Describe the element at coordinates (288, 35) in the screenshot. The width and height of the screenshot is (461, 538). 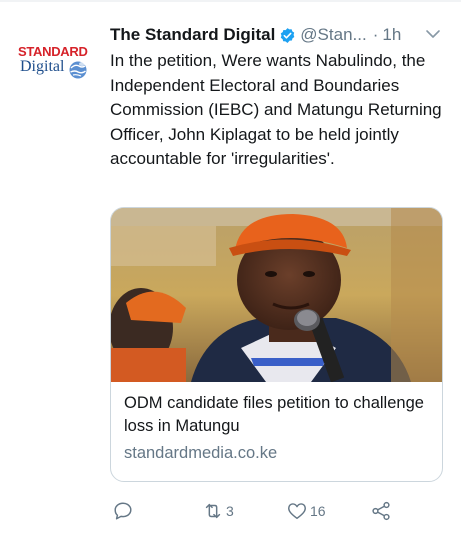
I see `verified-badge-icon` at that location.